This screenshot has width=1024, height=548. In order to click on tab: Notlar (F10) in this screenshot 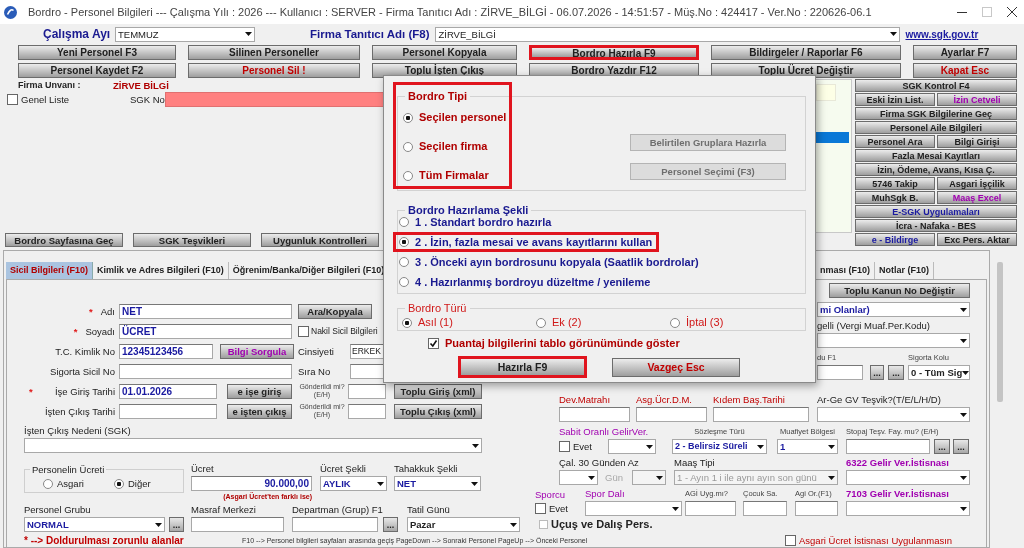, I will do `click(905, 270)`.